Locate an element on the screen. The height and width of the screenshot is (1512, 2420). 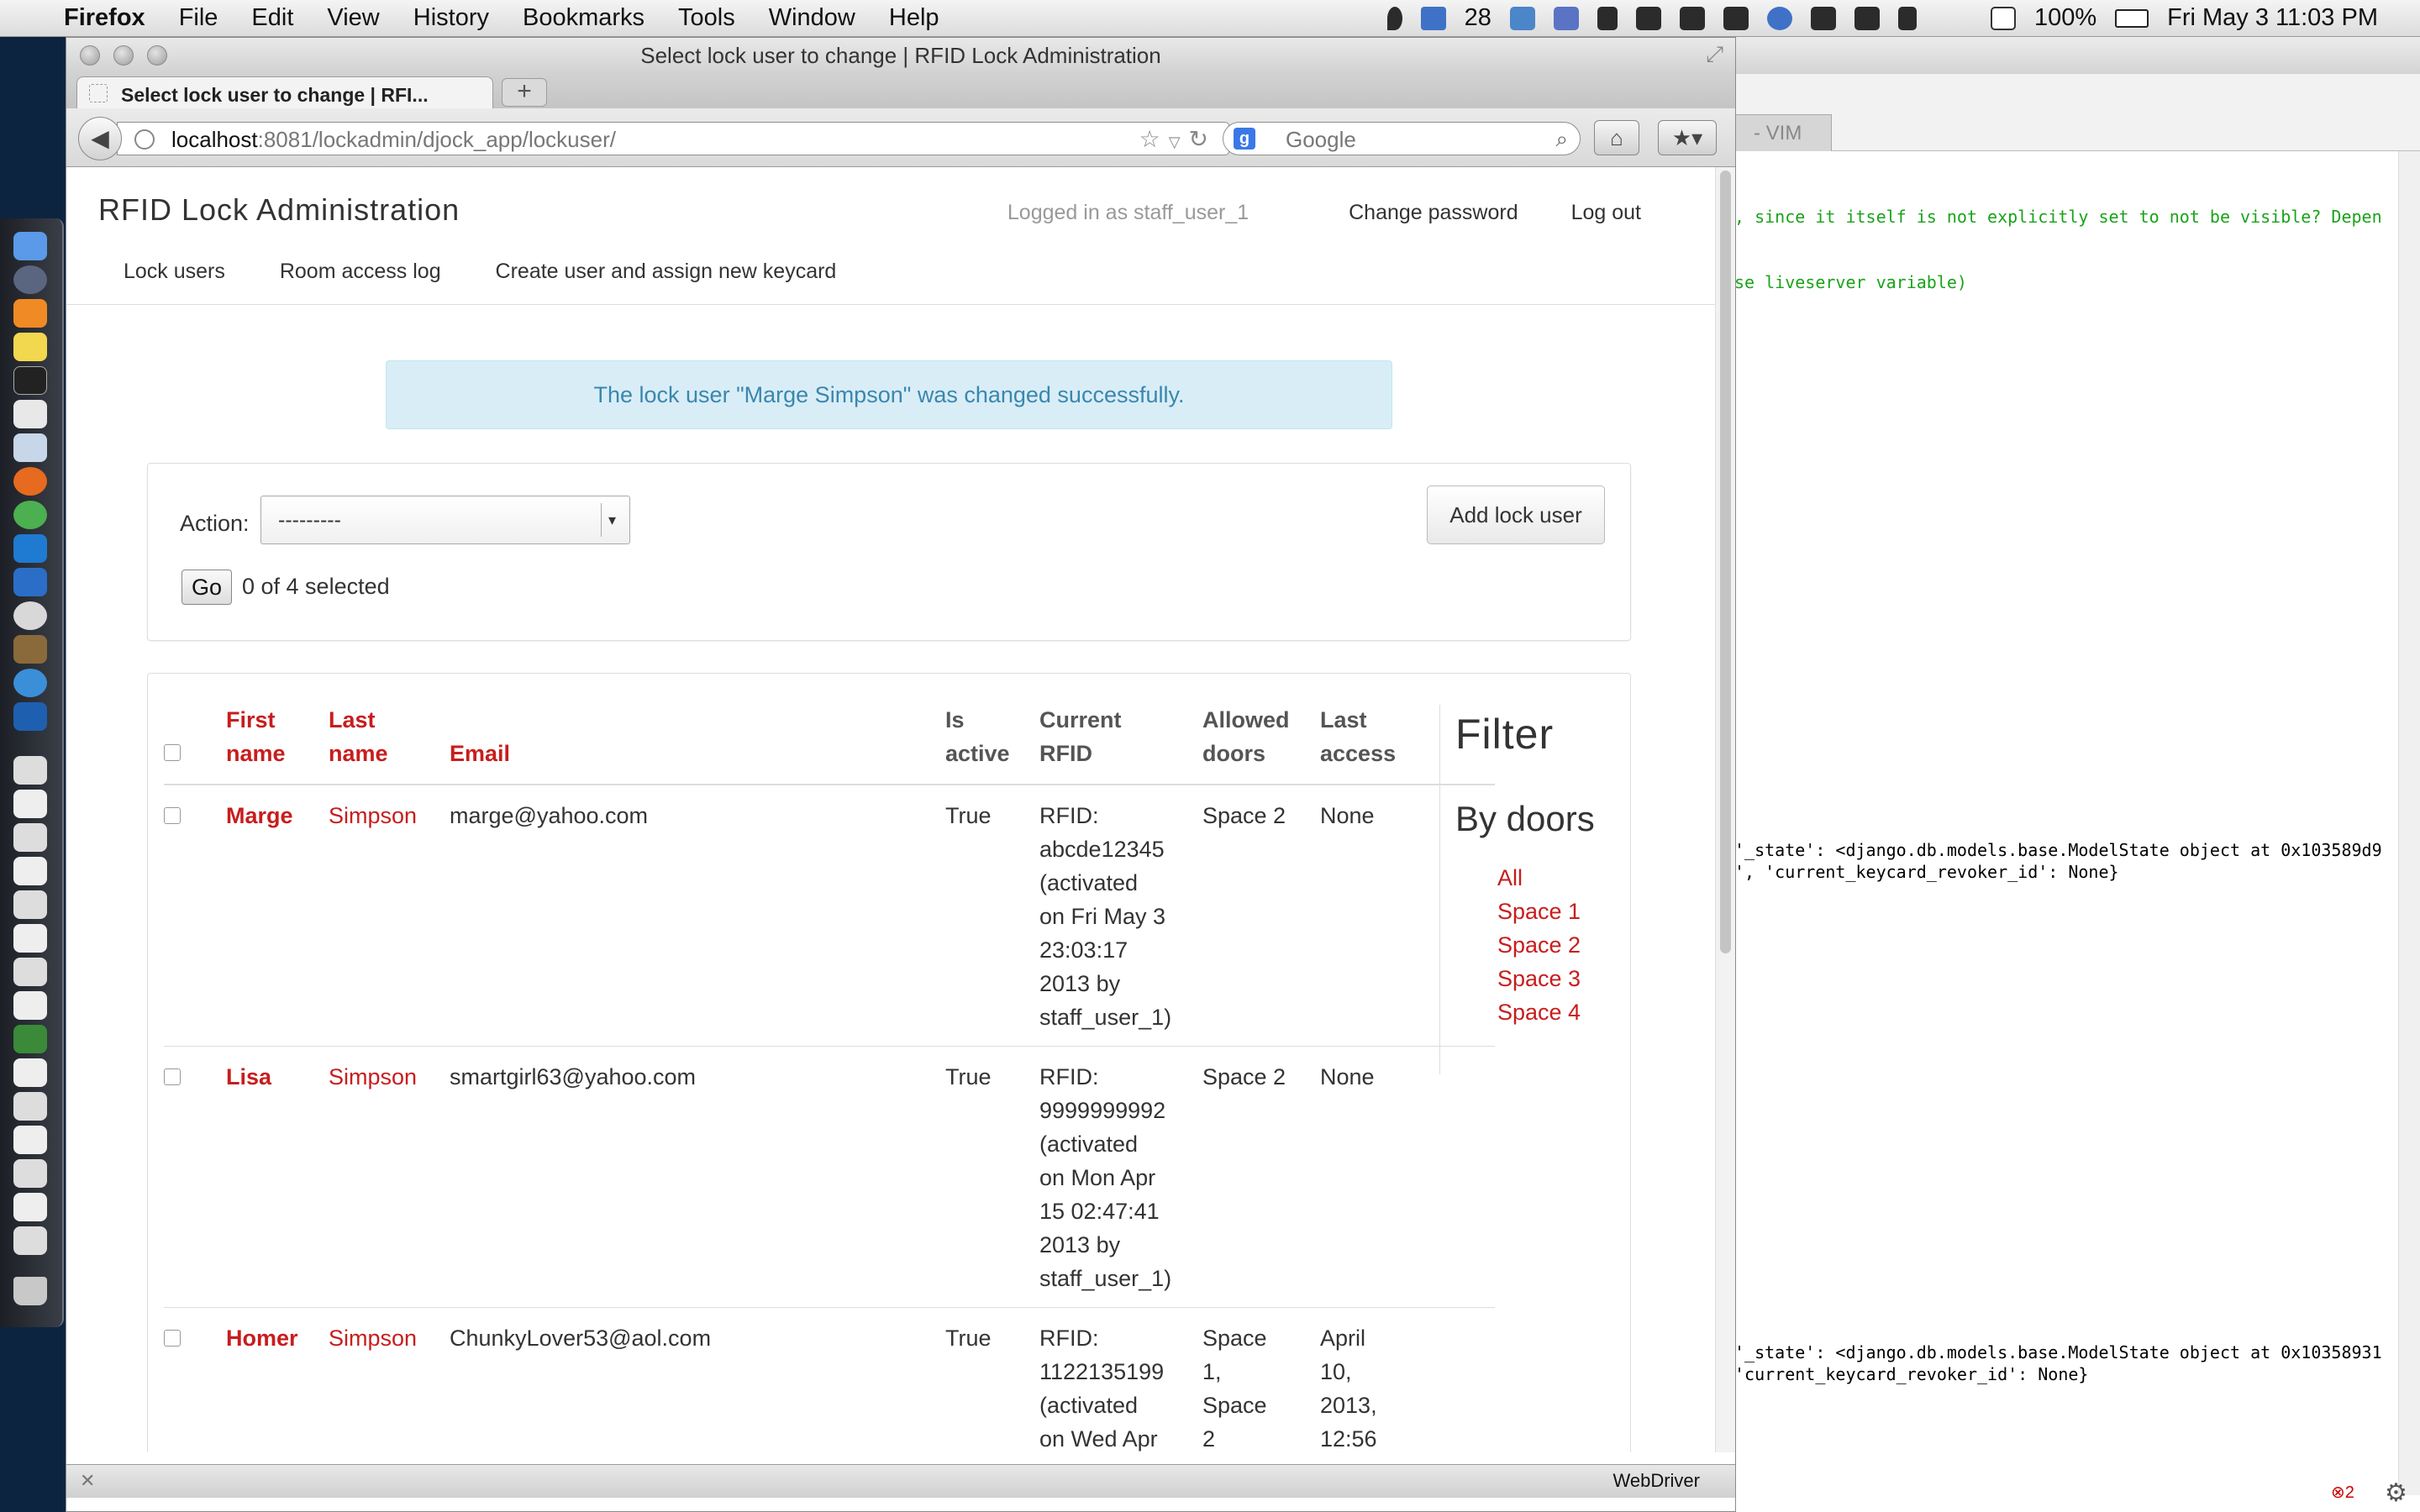
new-tab-button: + is located at coordinates (524, 92).